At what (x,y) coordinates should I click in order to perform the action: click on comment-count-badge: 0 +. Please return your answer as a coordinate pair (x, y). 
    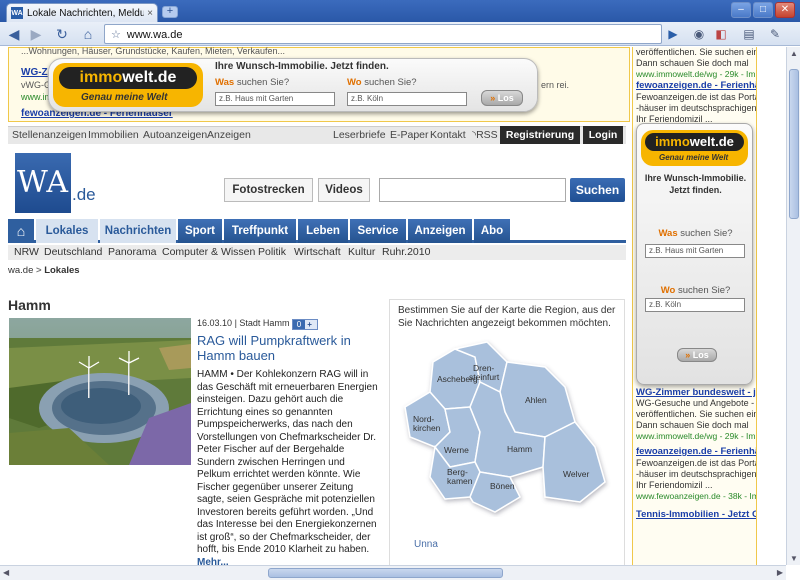
    Looking at the image, I should click on (305, 324).